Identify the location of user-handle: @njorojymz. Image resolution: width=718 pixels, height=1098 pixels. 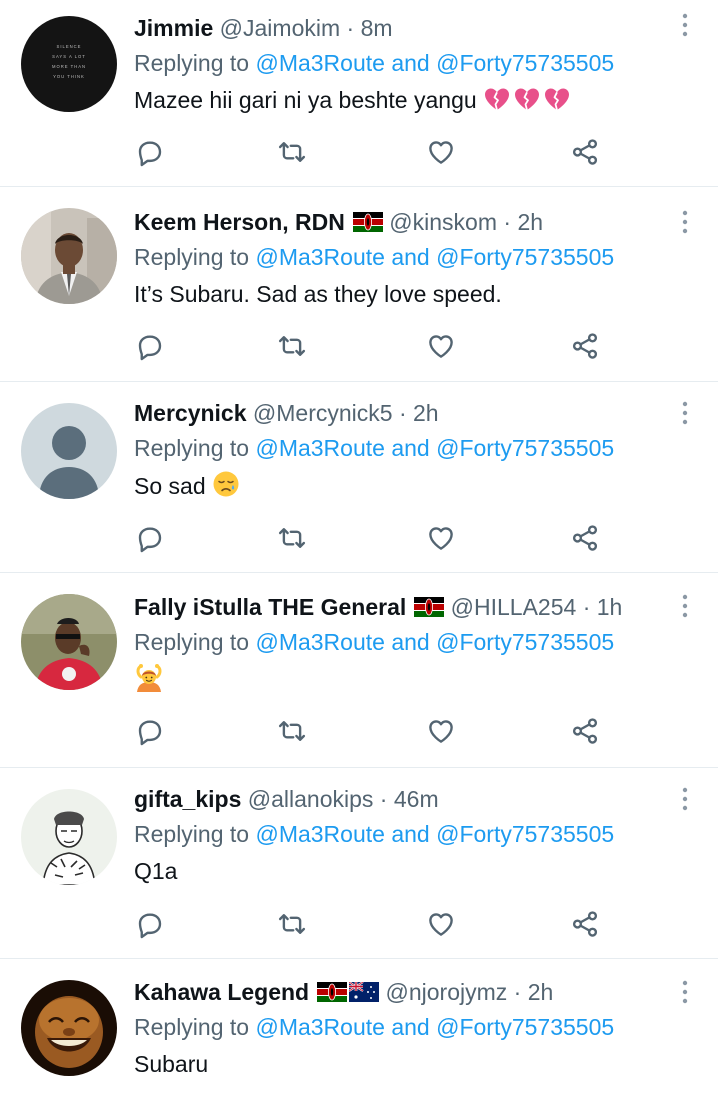
(447, 992).